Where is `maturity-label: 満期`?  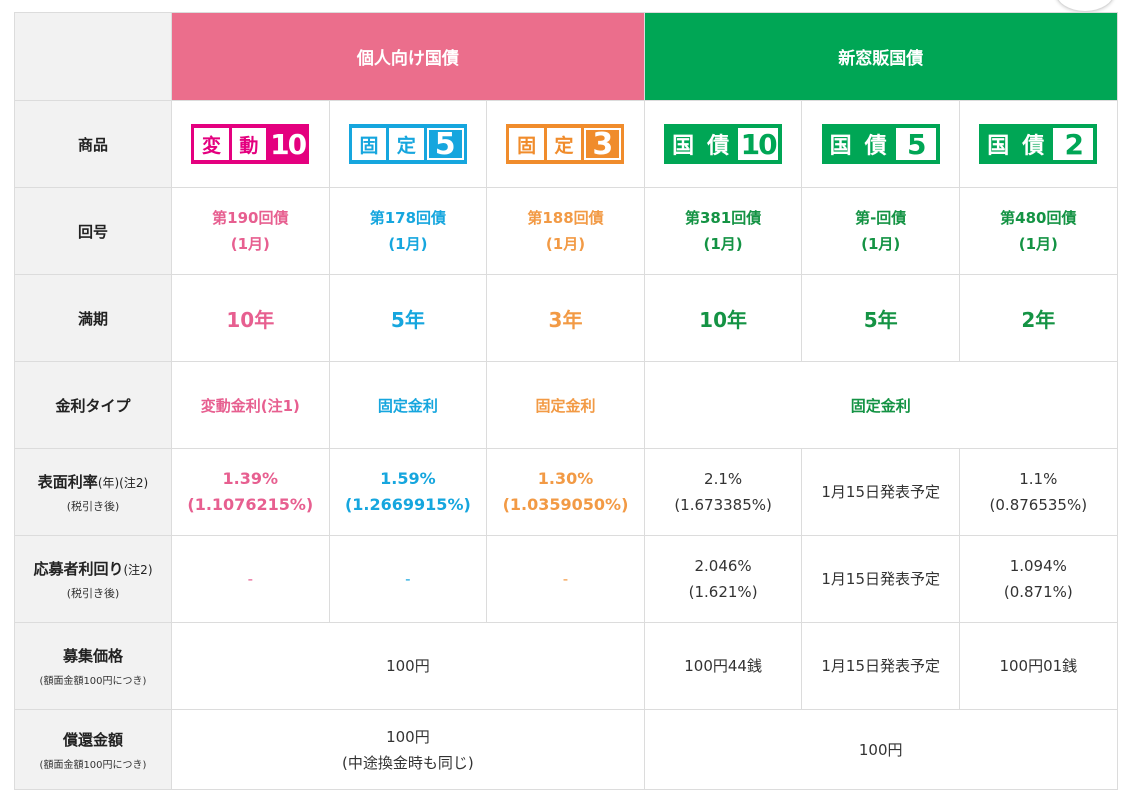 maturity-label: 満期 is located at coordinates (93, 318).